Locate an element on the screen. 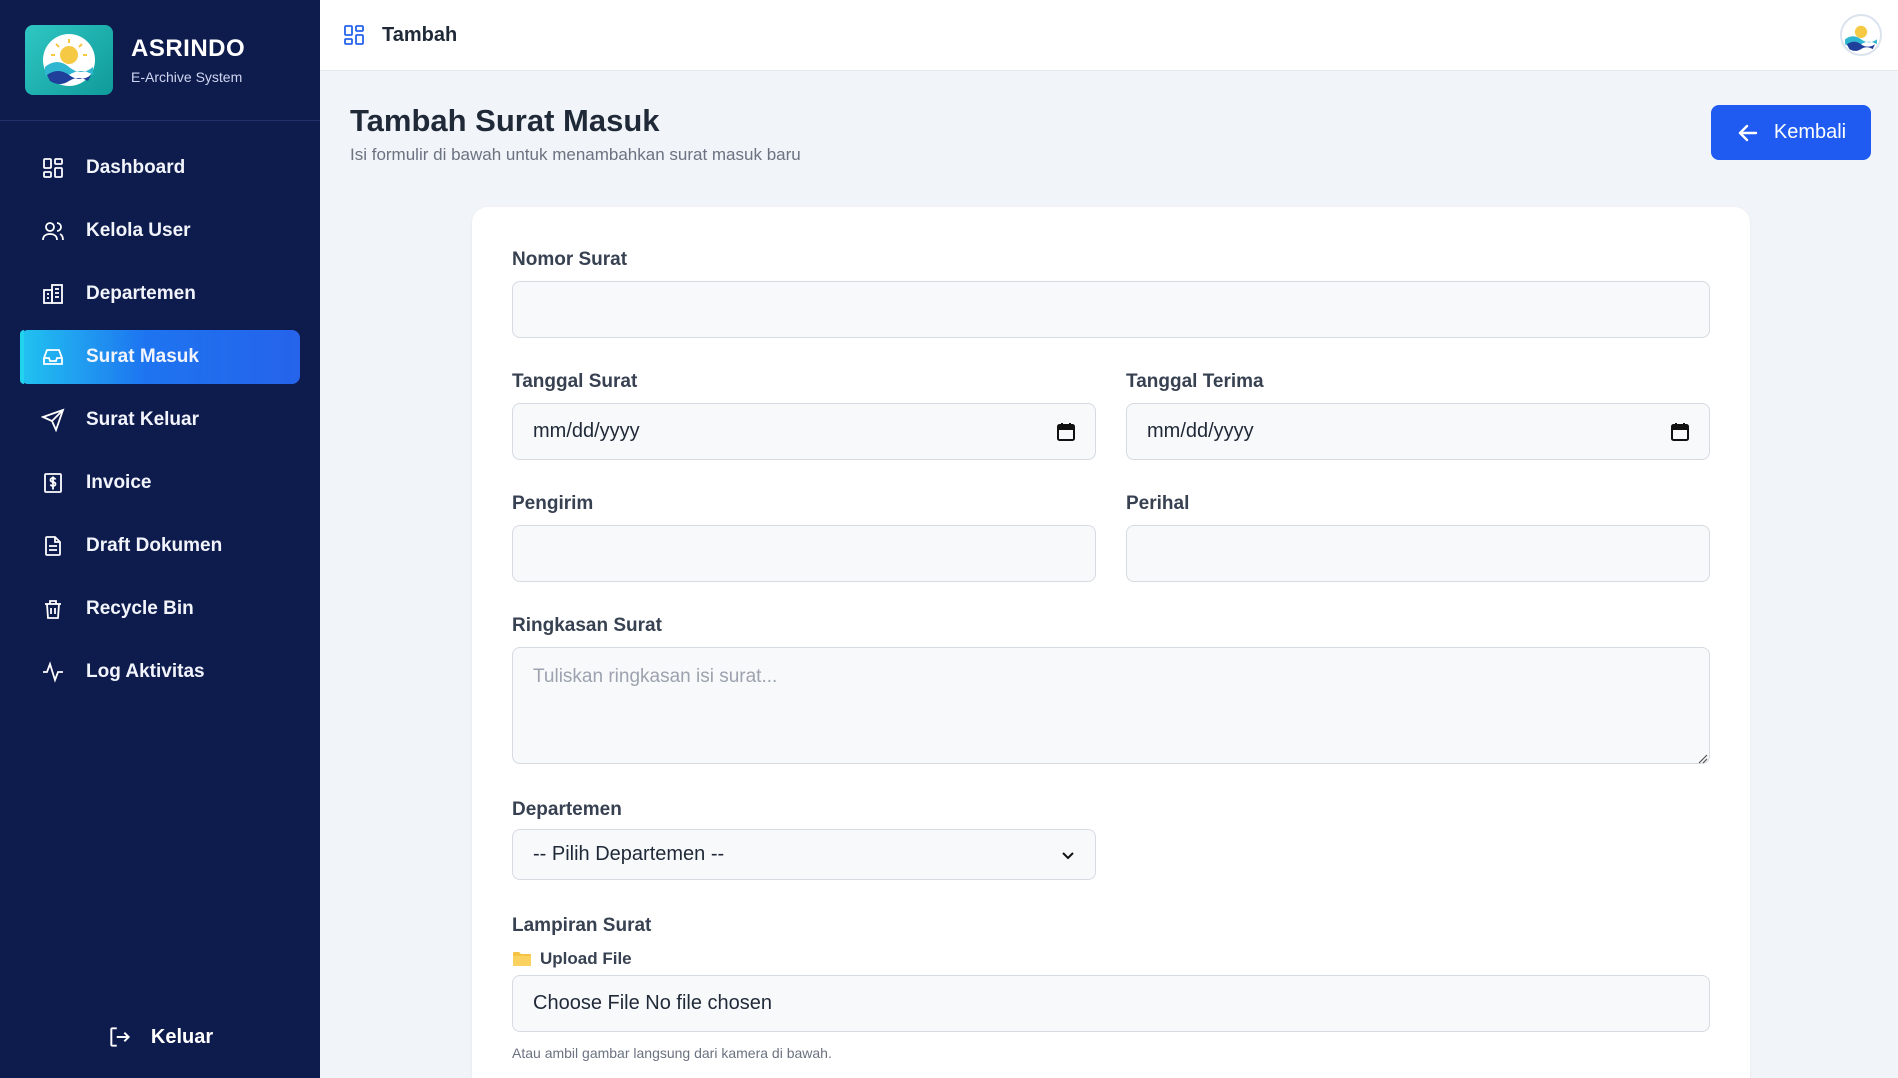  brand-subtitle: E-Archive System is located at coordinates (187, 77).